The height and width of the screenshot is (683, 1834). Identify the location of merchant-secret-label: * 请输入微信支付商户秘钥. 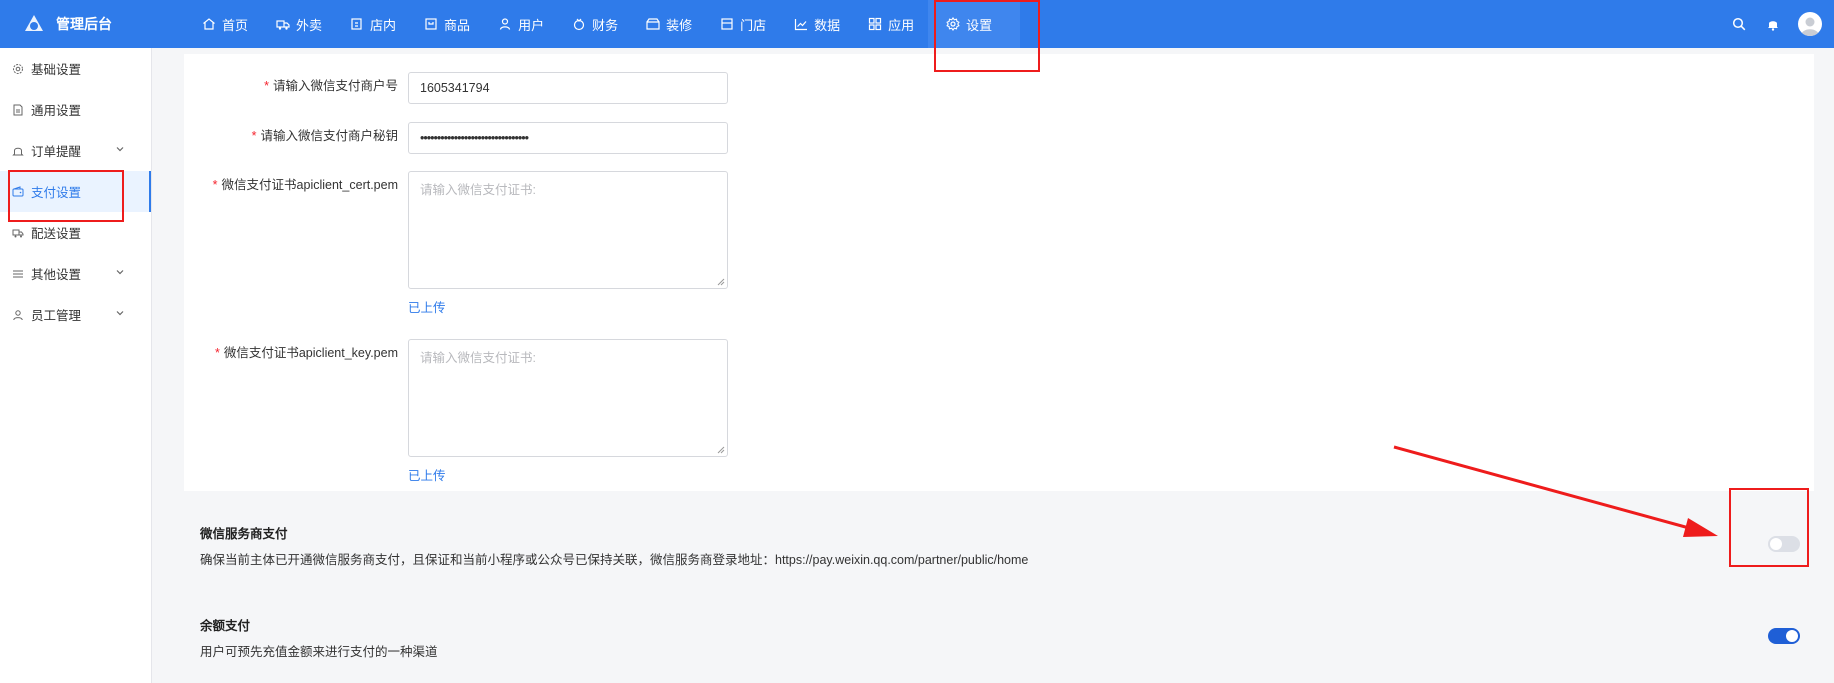
(291, 134).